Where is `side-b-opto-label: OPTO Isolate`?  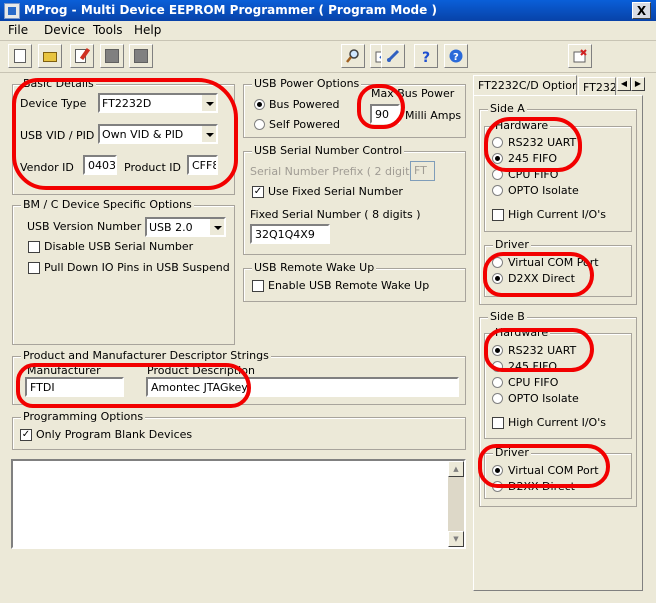
side-b-opto-label: OPTO Isolate is located at coordinates (543, 398).